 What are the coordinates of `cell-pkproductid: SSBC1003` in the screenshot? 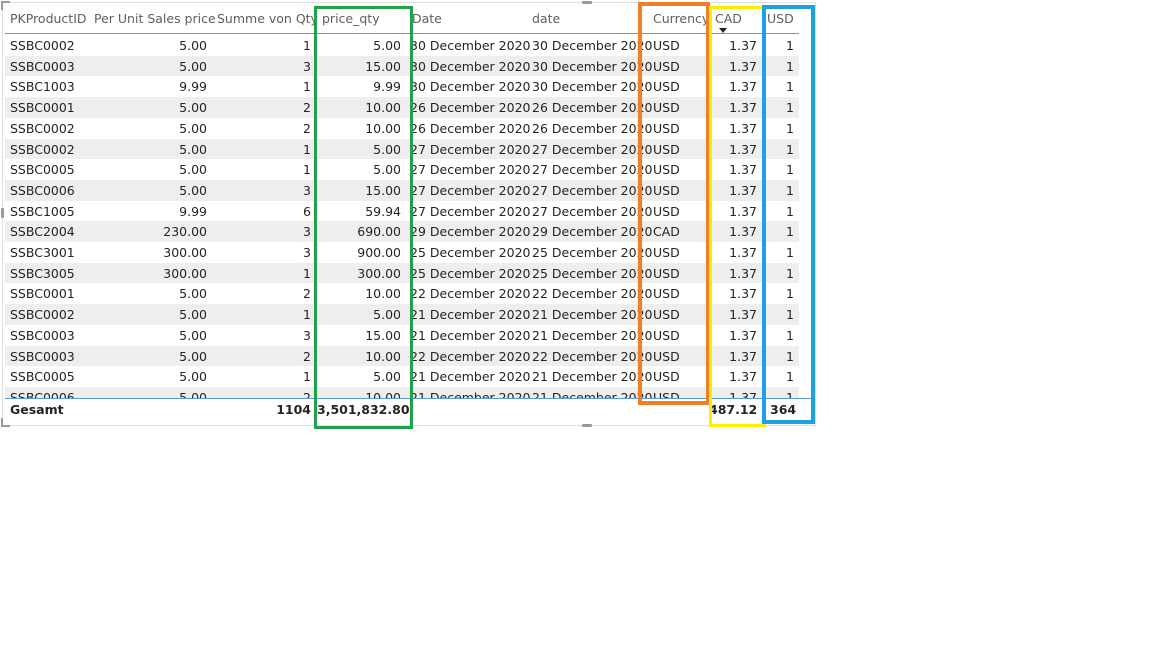 It's located at (42, 87).